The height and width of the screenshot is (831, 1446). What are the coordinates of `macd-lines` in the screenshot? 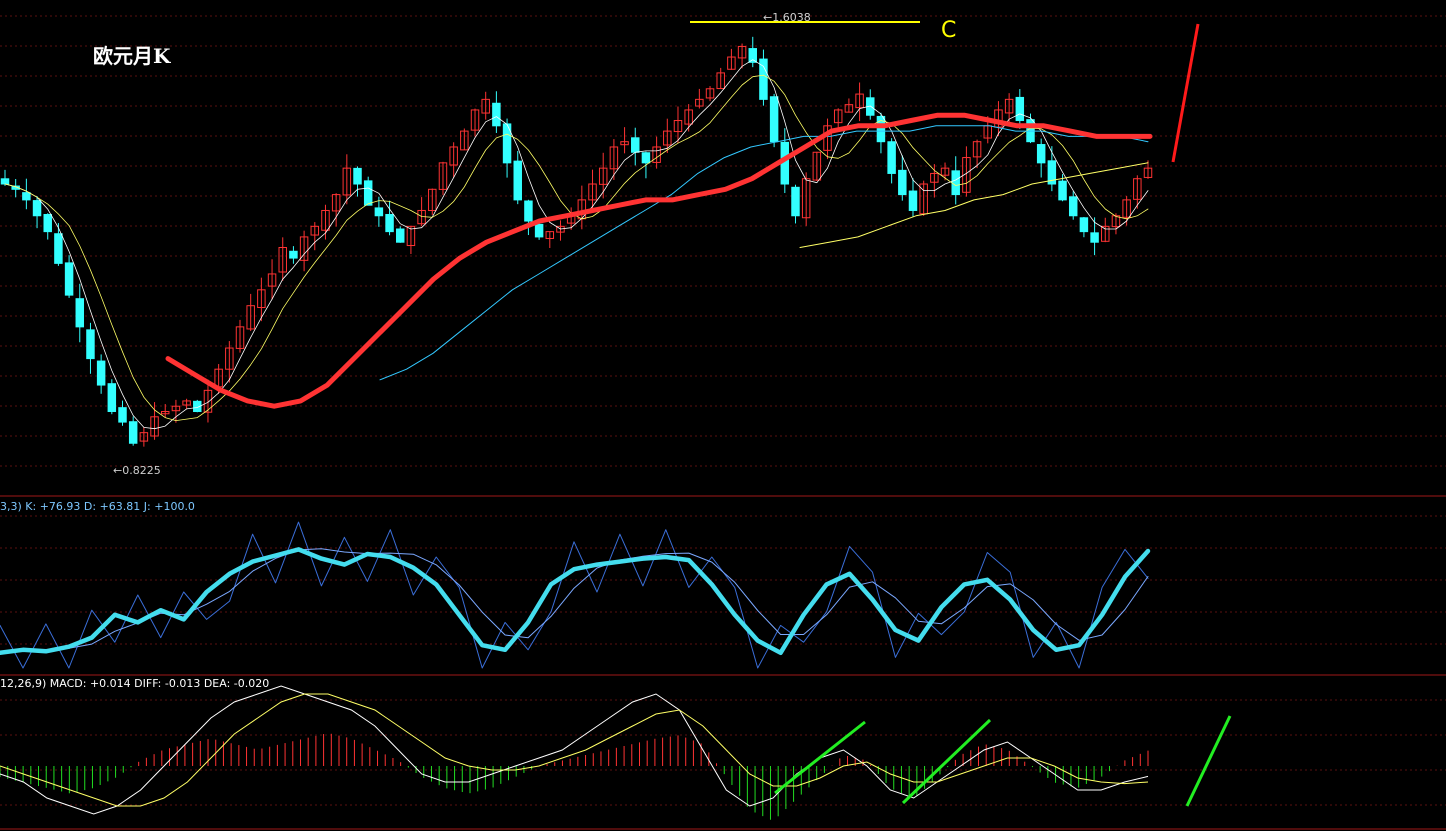 It's located at (574, 750).